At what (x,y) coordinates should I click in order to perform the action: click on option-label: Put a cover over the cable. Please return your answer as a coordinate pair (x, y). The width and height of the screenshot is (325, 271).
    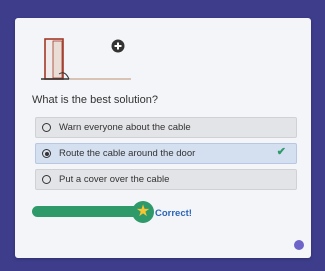
    Looking at the image, I should click on (114, 179).